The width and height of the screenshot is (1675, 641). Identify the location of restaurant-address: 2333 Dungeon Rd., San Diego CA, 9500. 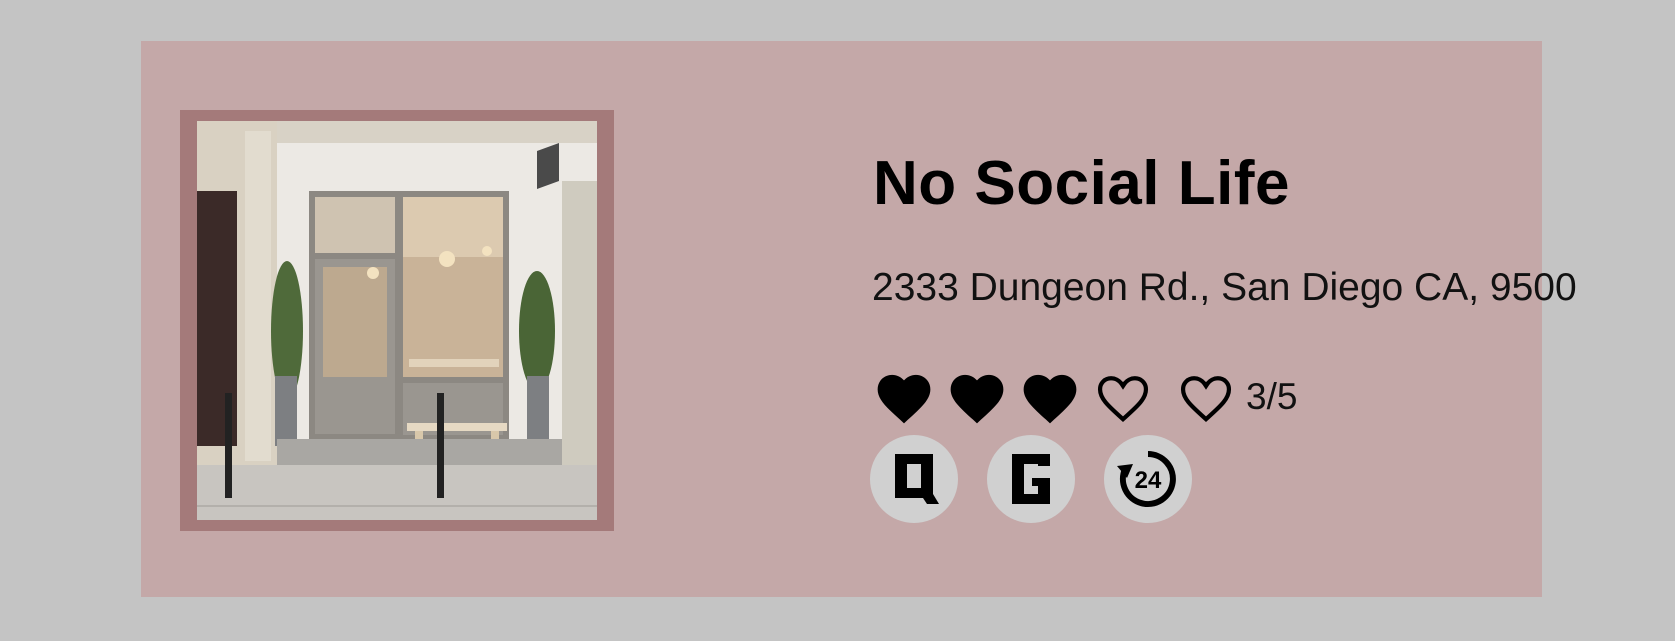
(1224, 287).